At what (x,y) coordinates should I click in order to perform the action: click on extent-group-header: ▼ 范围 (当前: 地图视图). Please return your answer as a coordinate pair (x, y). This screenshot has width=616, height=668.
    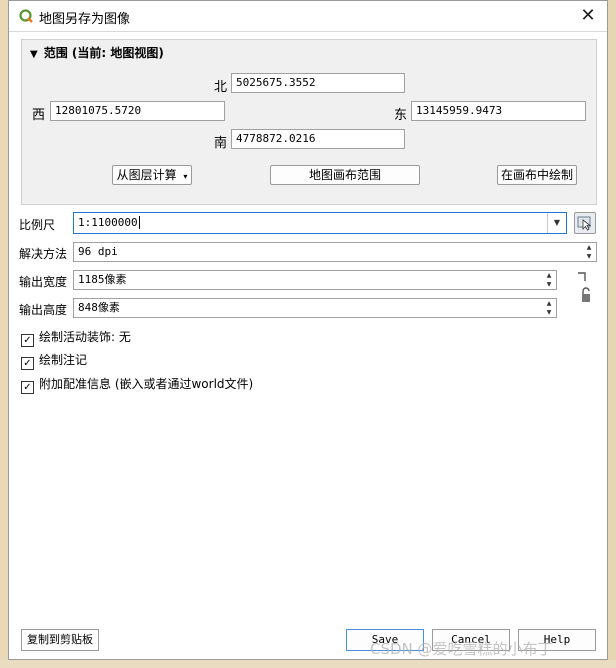
    Looking at the image, I should click on (97, 52).